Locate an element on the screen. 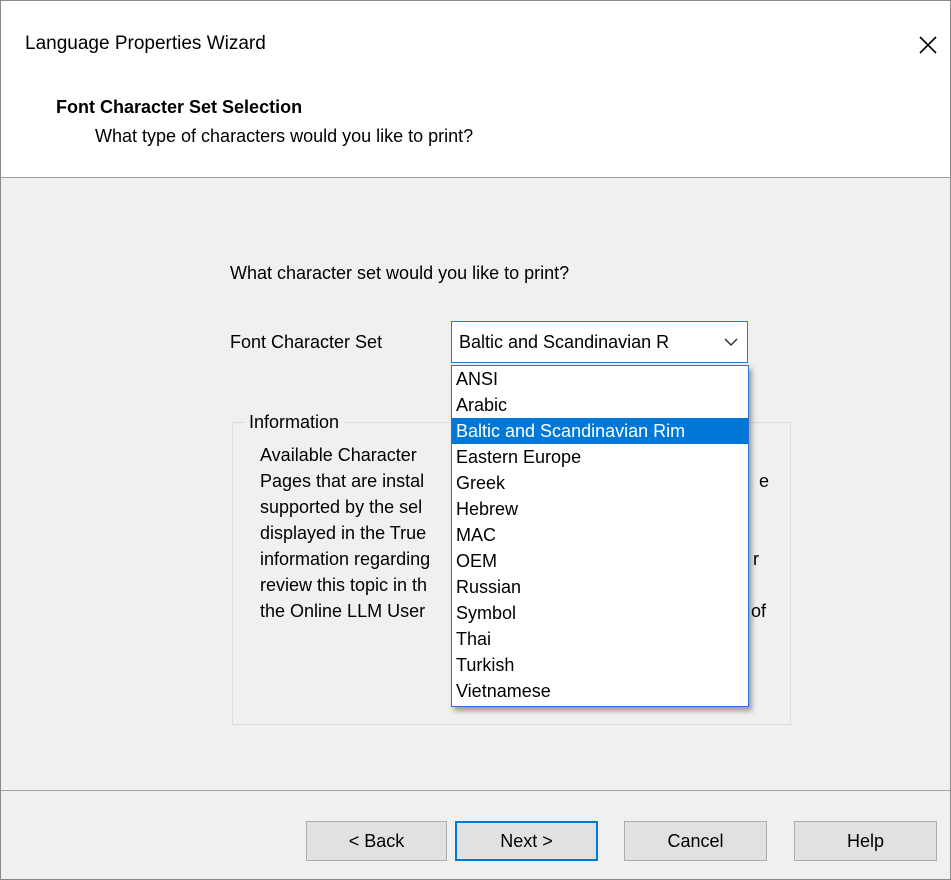  close-icon is located at coordinates (928, 45).